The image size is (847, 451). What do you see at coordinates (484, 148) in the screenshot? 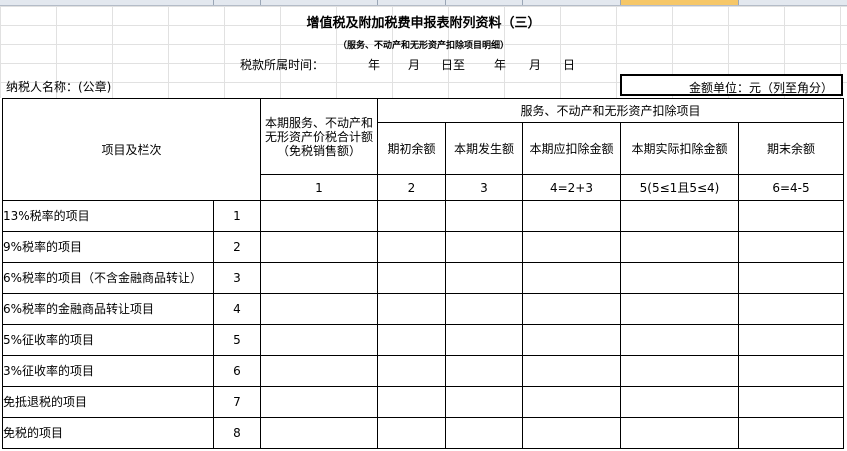
I see `current-amount-header: 本期发生额` at bounding box center [484, 148].